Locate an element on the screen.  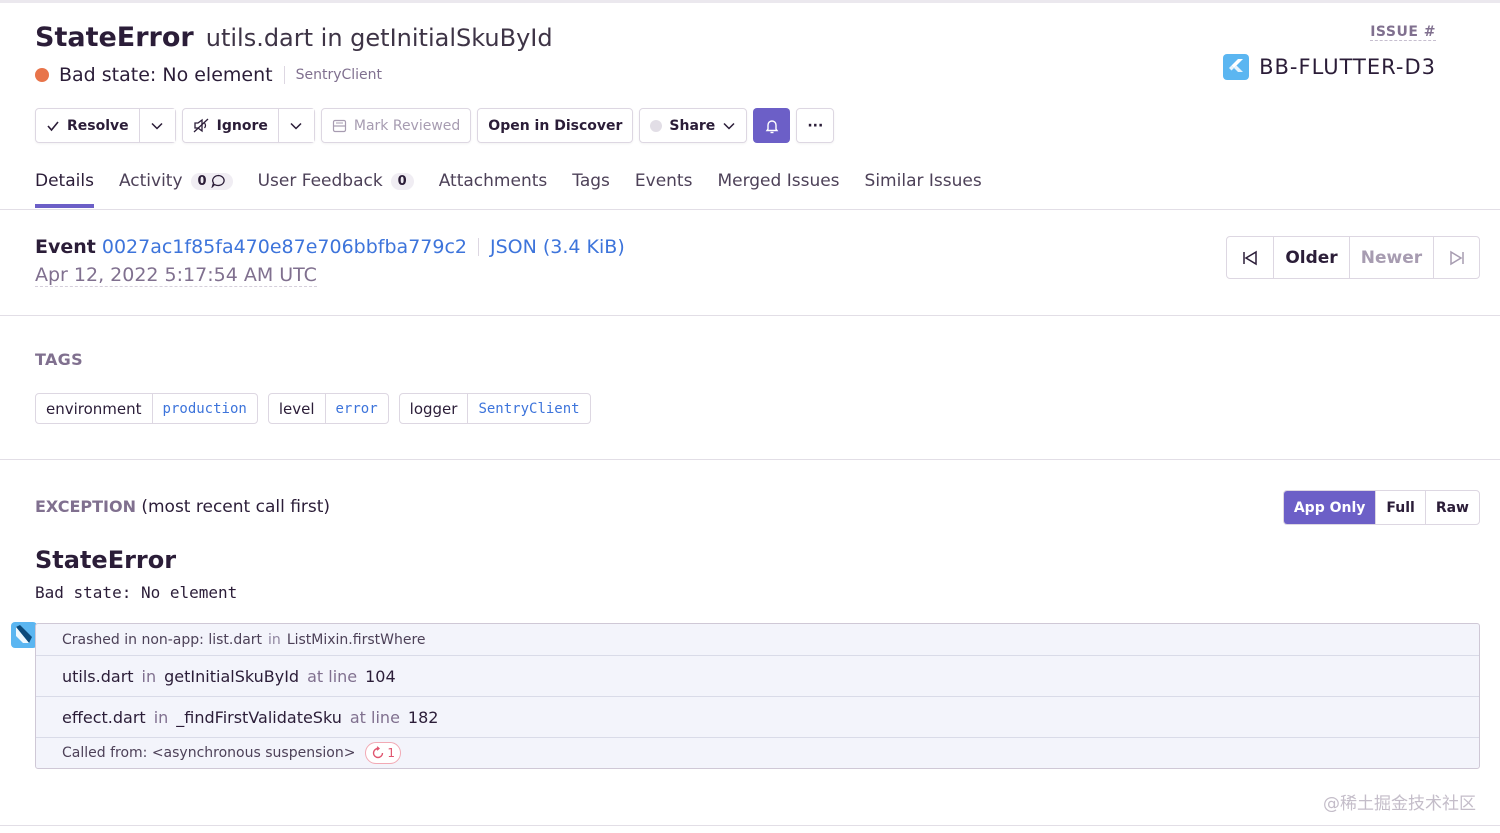
tag-pill: logger SentryClient is located at coordinates (494, 408).